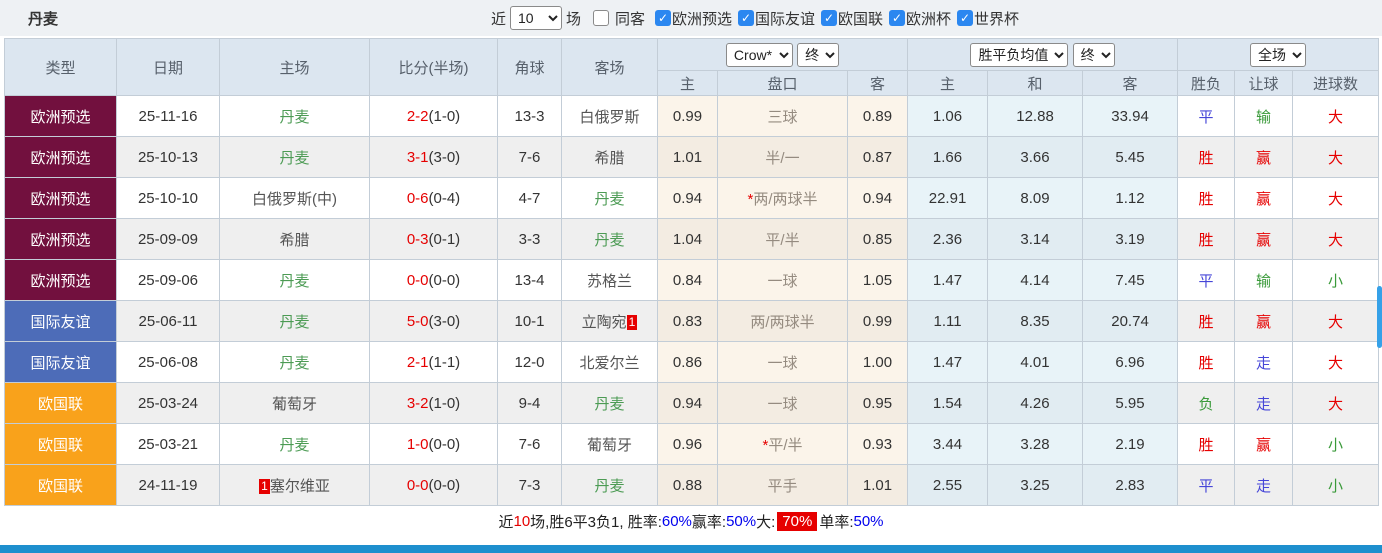  What do you see at coordinates (1264, 403) in the screenshot?
I see `handicap-result-cell: 走` at bounding box center [1264, 403].